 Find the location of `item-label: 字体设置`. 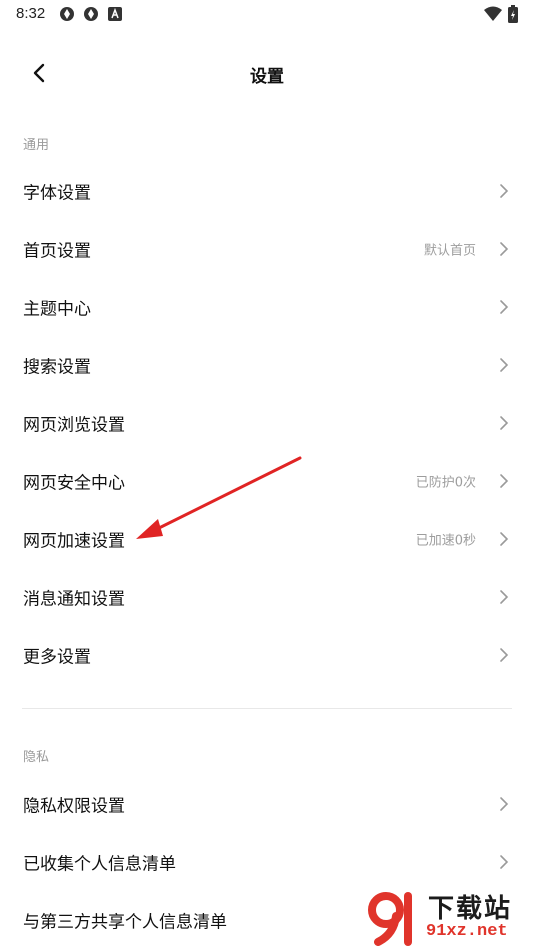

item-label: 字体设置 is located at coordinates (57, 193).